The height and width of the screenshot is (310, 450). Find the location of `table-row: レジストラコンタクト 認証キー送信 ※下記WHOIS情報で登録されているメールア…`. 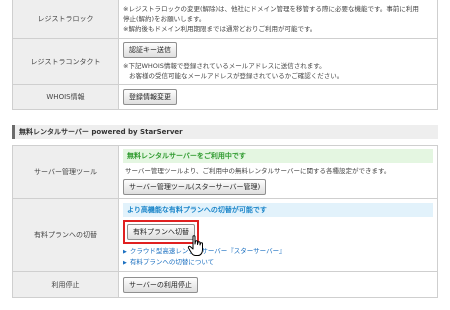

table-row: レジストラコンタクト 認証キー送信 ※下記WHOIS情報で登録されているメールア… is located at coordinates (225, 61).